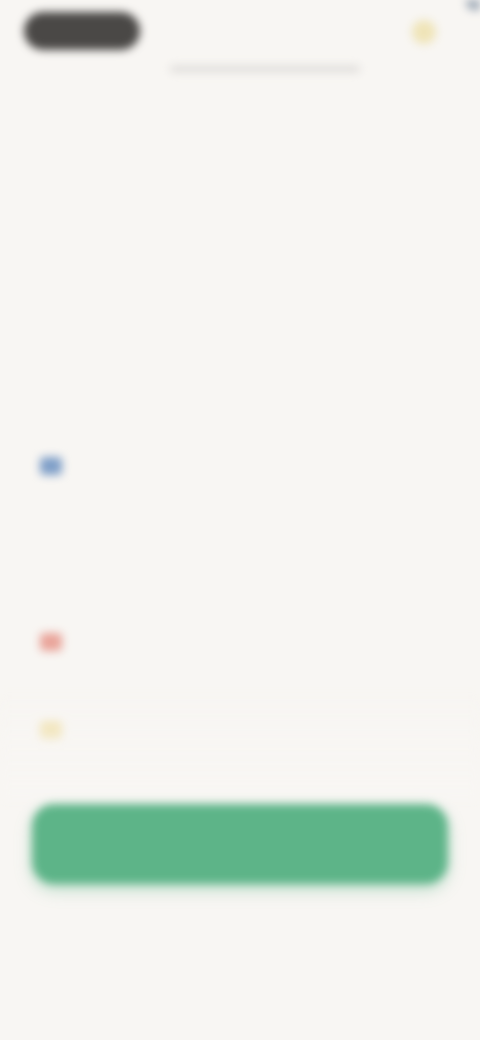 The width and height of the screenshot is (480, 1040). Describe the element at coordinates (240, 745) in the screenshot. I see `content-fade` at that location.